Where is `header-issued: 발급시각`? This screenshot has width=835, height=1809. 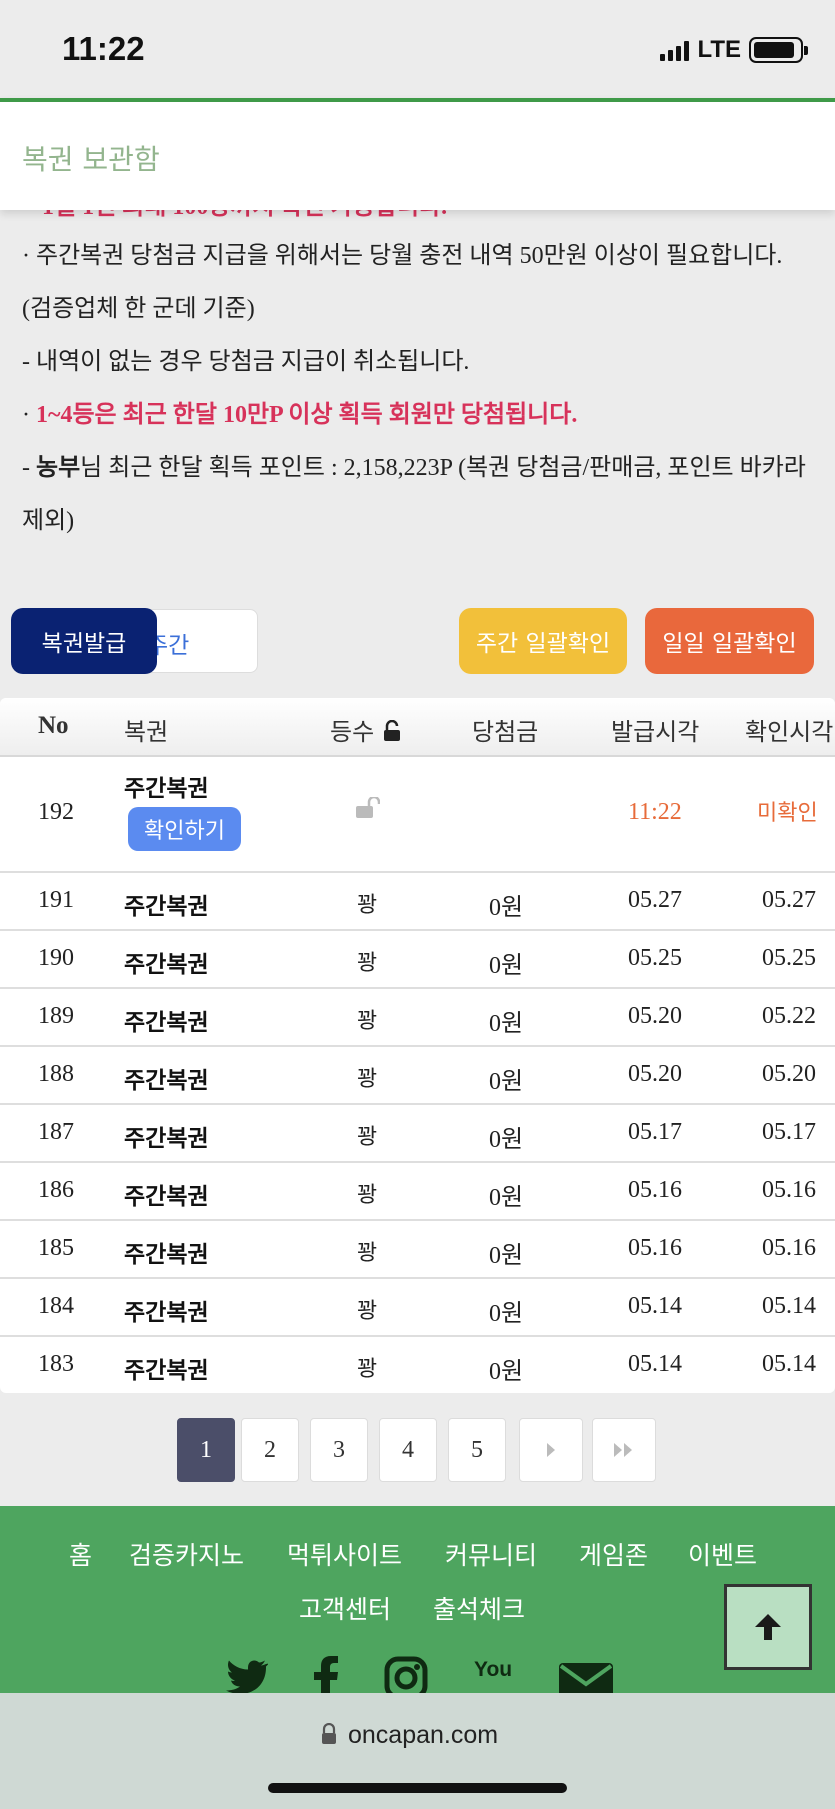
header-issued: 발급시각 is located at coordinates (655, 732).